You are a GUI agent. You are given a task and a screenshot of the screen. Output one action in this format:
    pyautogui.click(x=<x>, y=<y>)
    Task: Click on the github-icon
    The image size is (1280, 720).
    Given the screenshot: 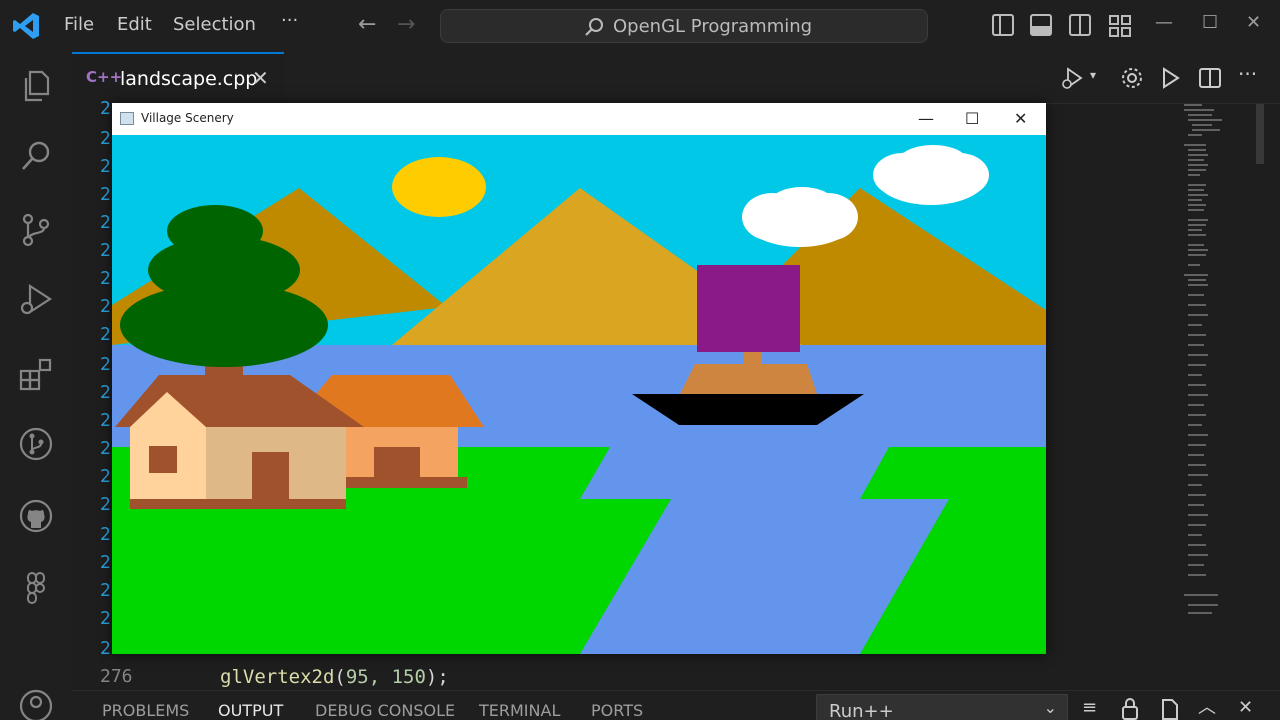 What is the action you would take?
    pyautogui.click(x=36, y=516)
    